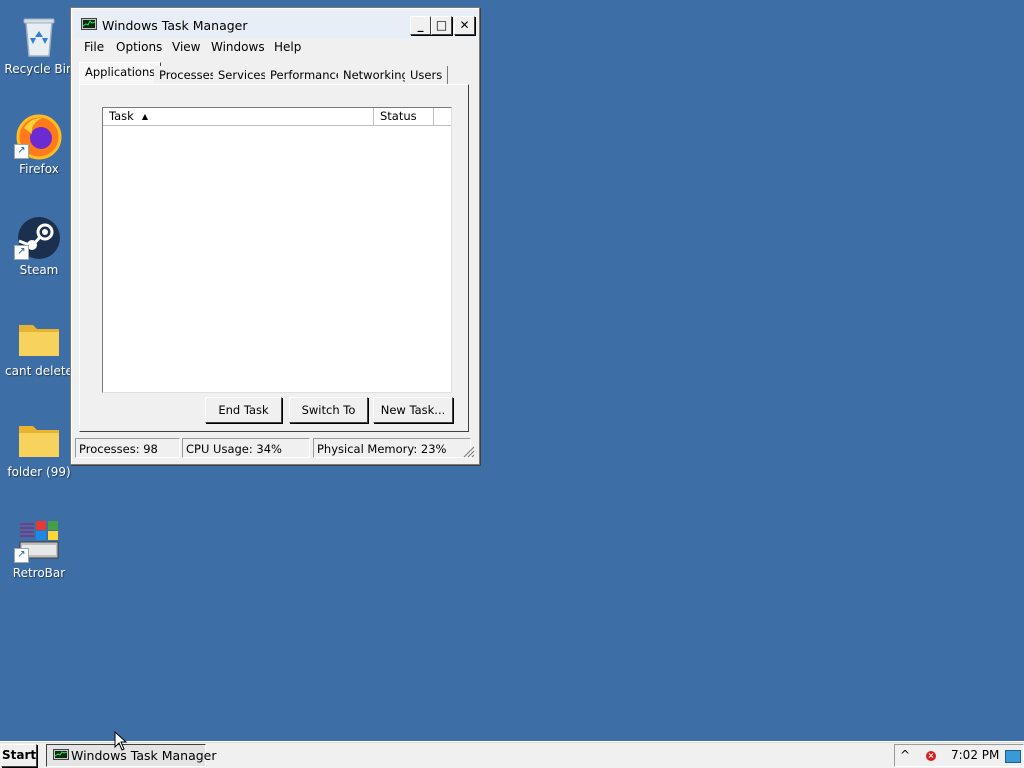 Image resolution: width=1024 pixels, height=768 pixels. I want to click on window-title: Windows Task Manager, so click(175, 25).